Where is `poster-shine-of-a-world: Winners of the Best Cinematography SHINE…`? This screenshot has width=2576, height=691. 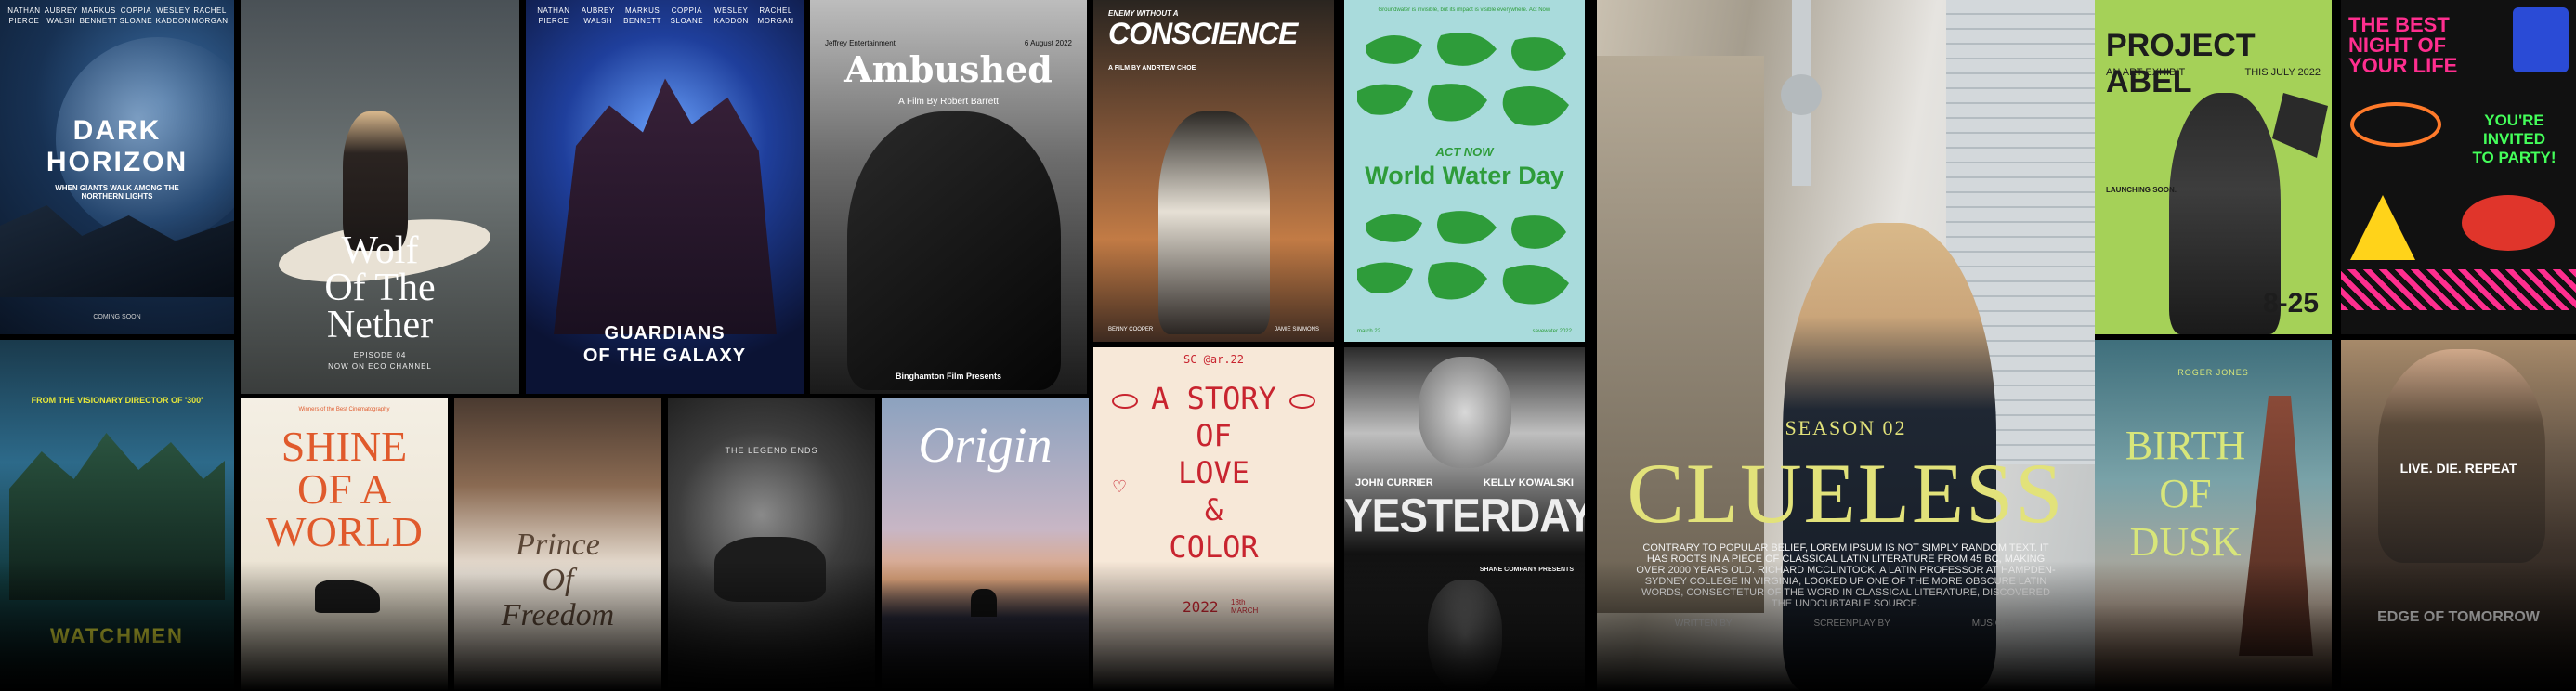 poster-shine-of-a-world: Winners of the Best Cinematography SHINE… is located at coordinates (344, 544).